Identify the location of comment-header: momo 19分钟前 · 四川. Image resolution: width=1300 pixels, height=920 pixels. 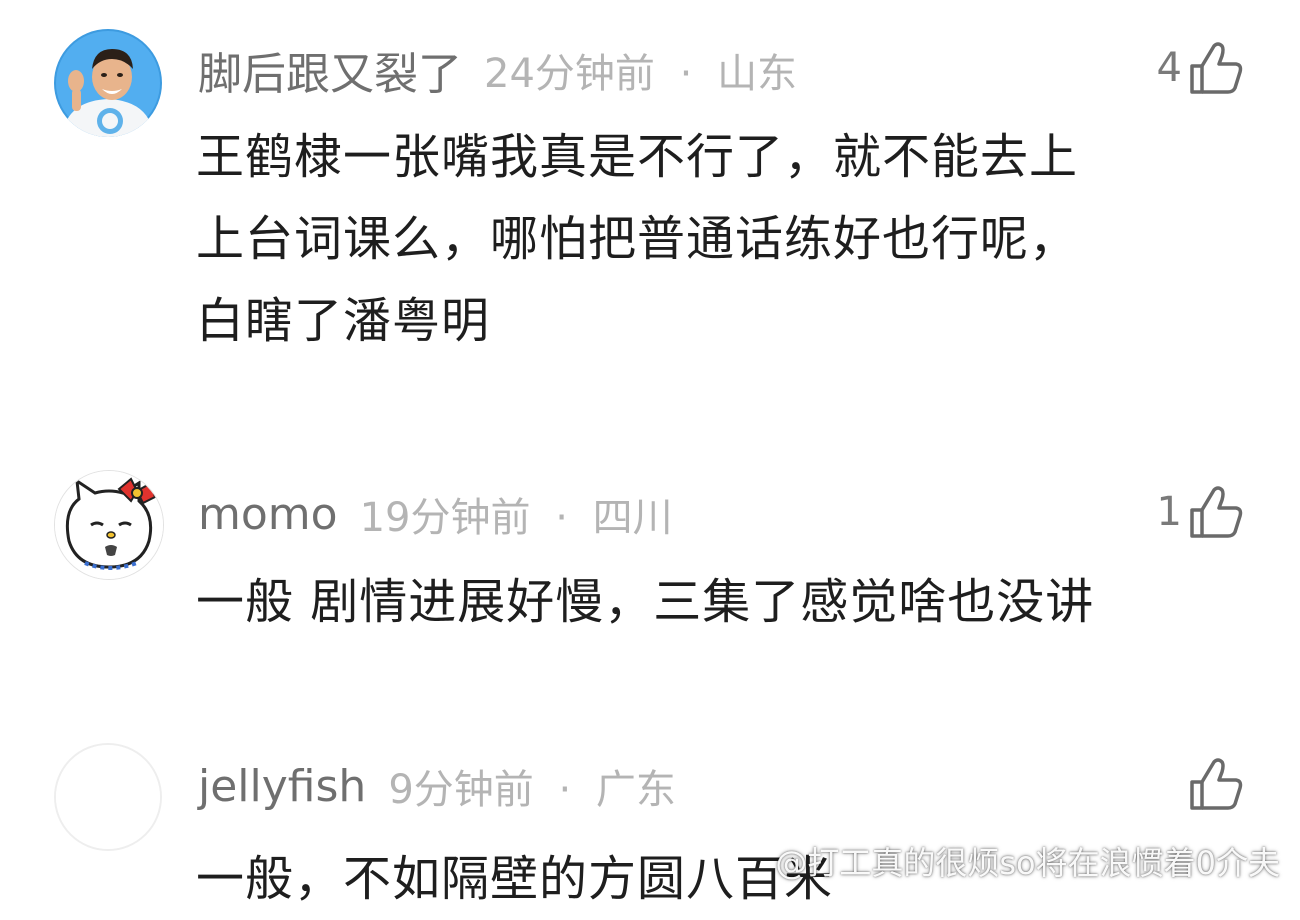
(435, 514).